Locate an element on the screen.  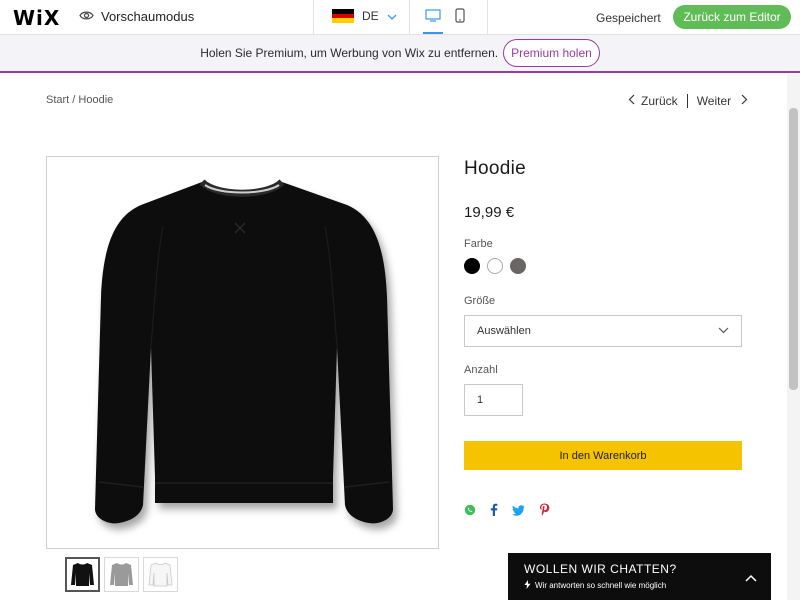
next-product-link: Weiter is located at coordinates (714, 101).